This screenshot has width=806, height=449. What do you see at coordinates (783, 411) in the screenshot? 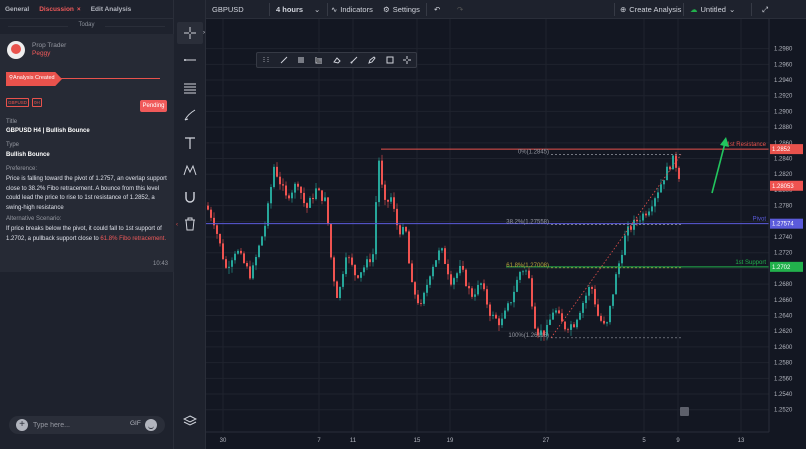
I see `price-tick-label: 1.2520` at bounding box center [783, 411].